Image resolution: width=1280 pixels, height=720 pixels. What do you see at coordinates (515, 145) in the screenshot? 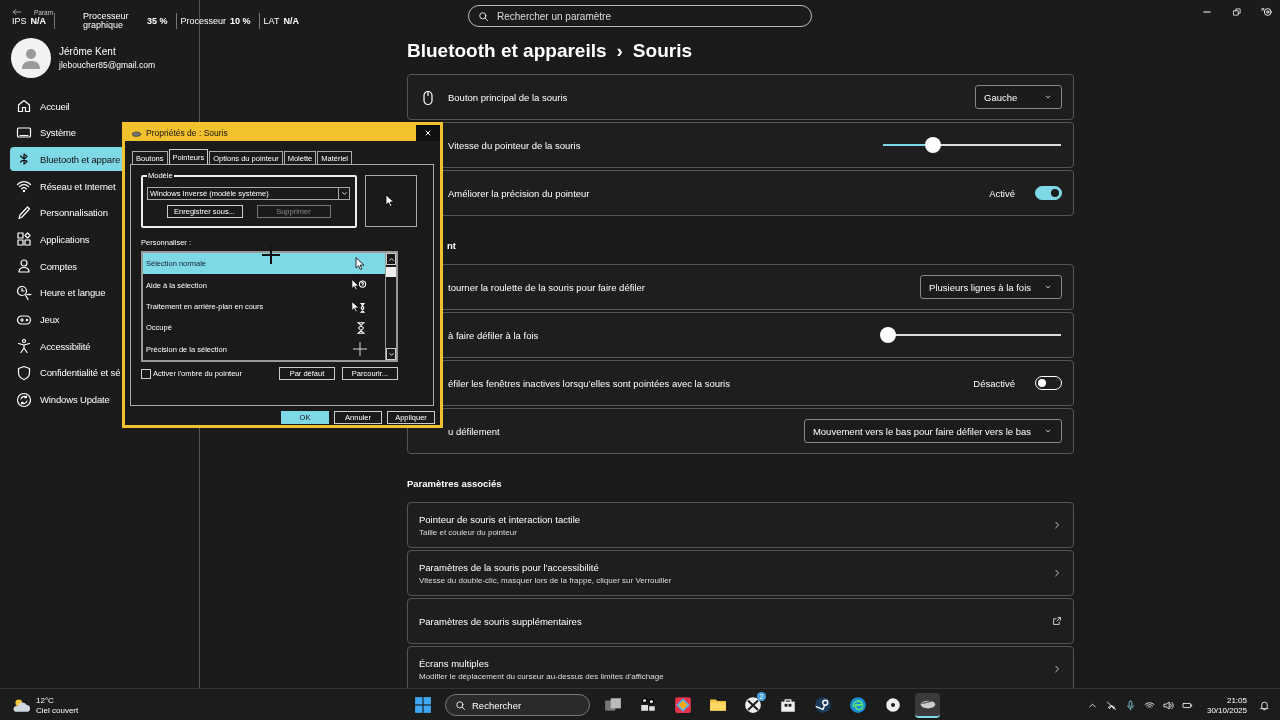
I see `setting-label: Vitesse du pointeur de la souris` at bounding box center [515, 145].